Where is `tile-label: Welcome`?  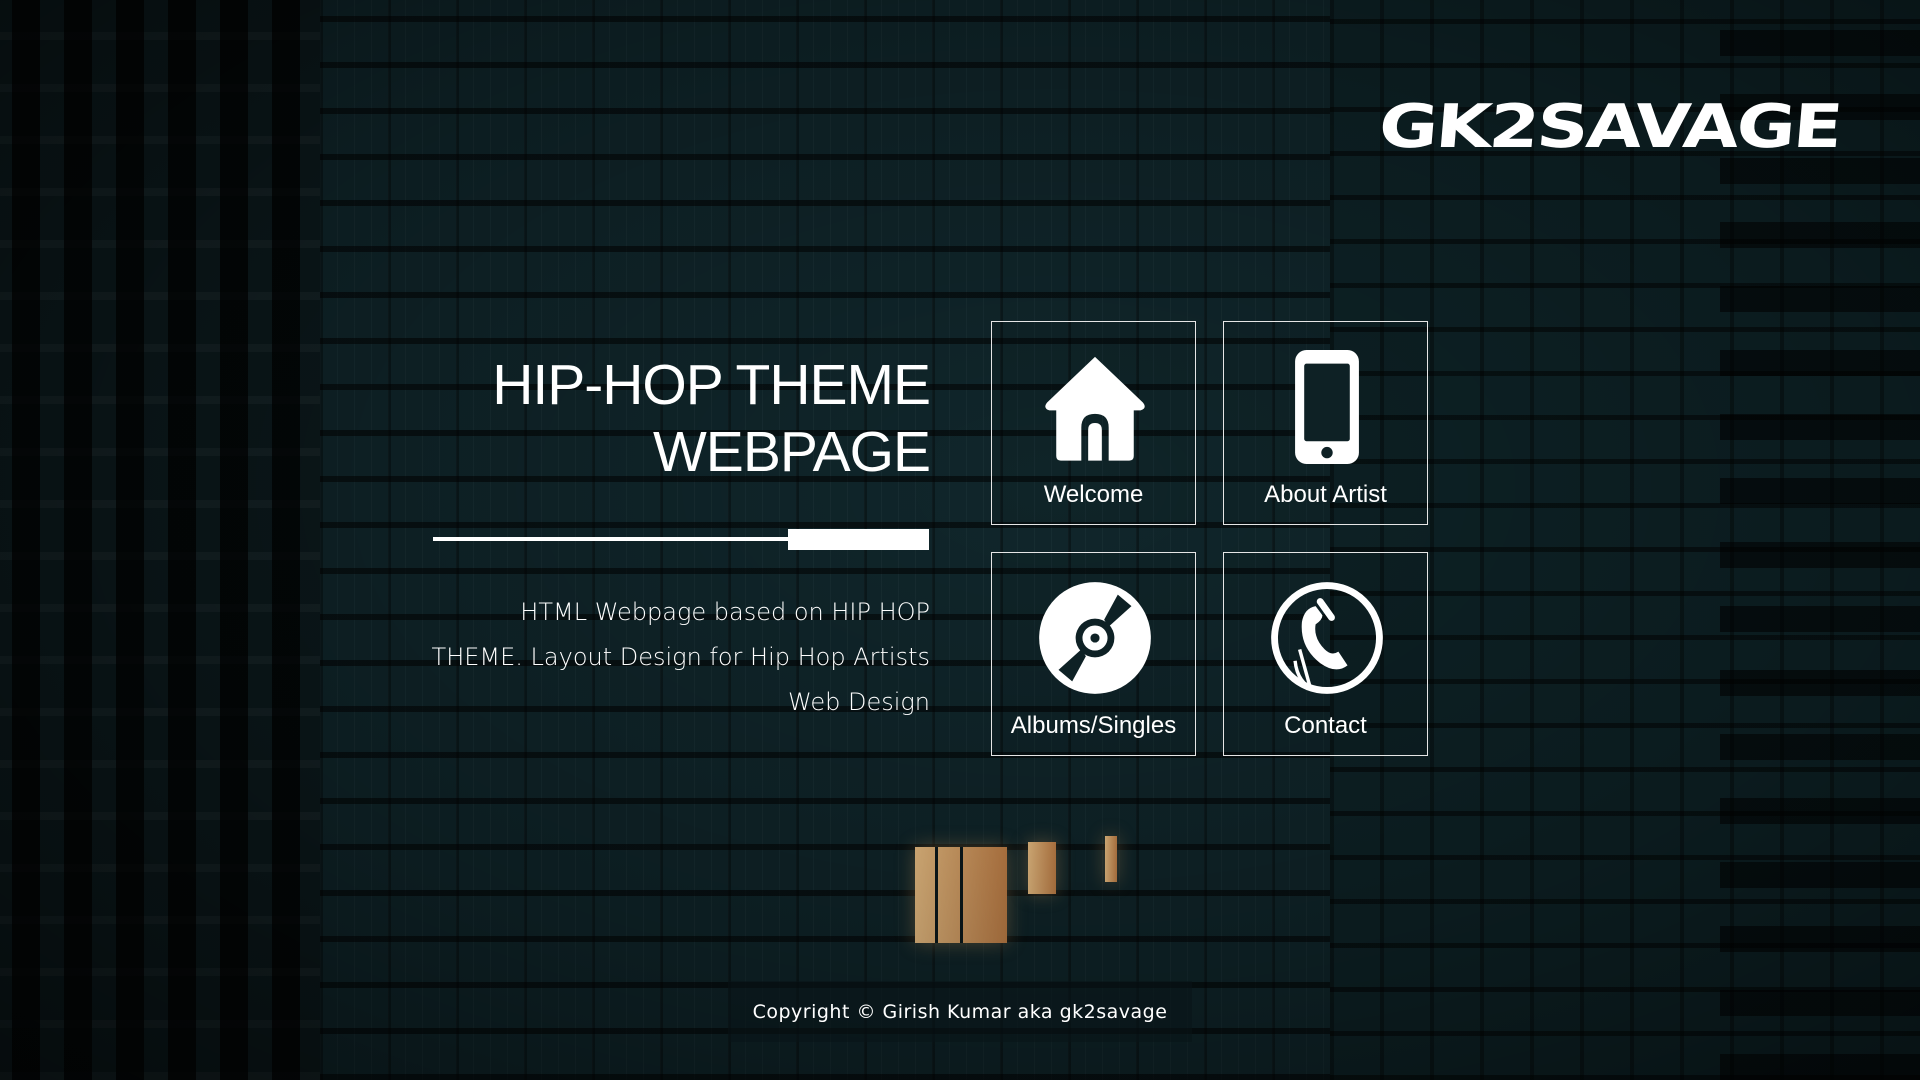
tile-label: Welcome is located at coordinates (1093, 494).